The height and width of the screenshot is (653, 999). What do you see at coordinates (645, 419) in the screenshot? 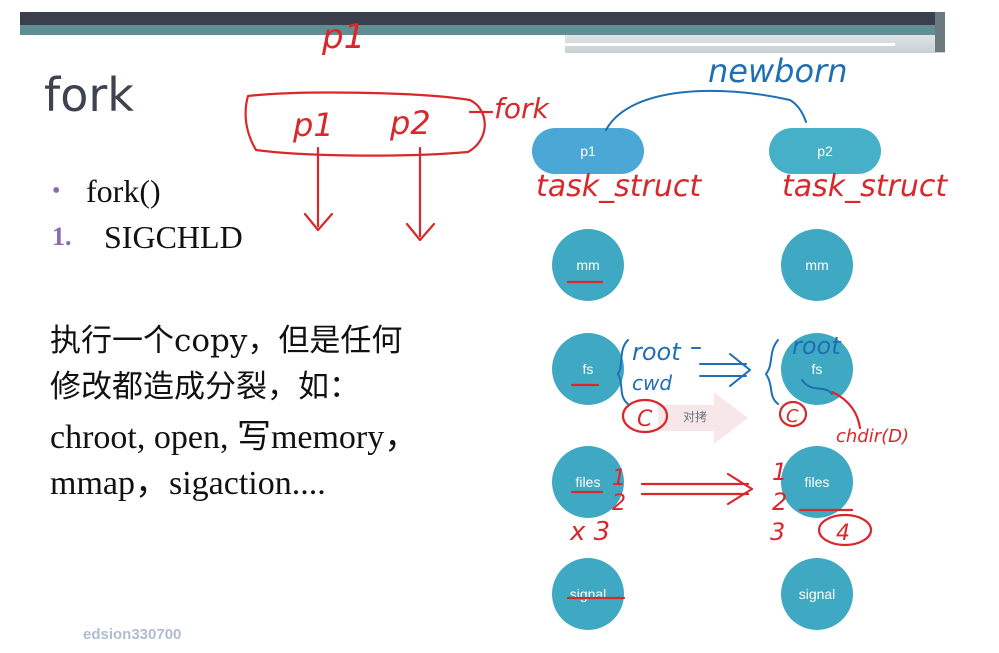
I see `label-c-left: C` at bounding box center [645, 419].